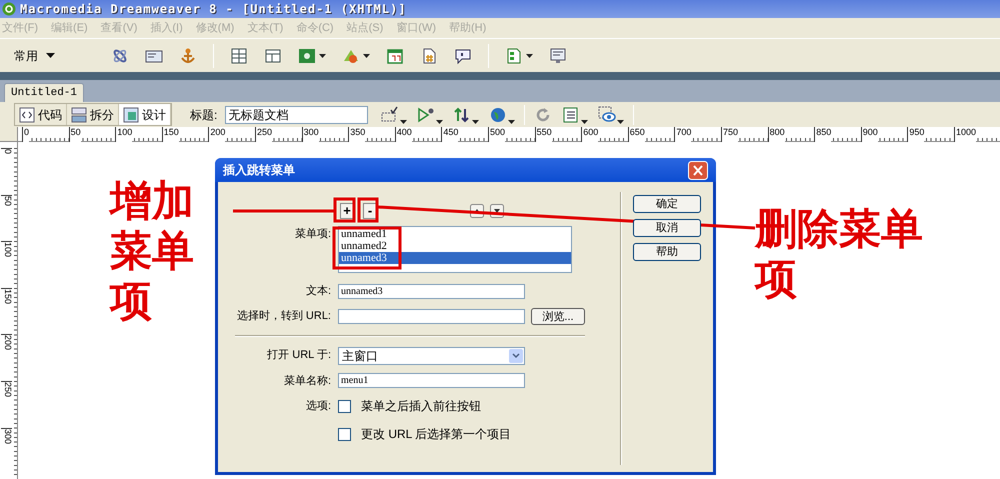 The width and height of the screenshot is (1000, 479). I want to click on ruler-label: 350, so click(357, 134).